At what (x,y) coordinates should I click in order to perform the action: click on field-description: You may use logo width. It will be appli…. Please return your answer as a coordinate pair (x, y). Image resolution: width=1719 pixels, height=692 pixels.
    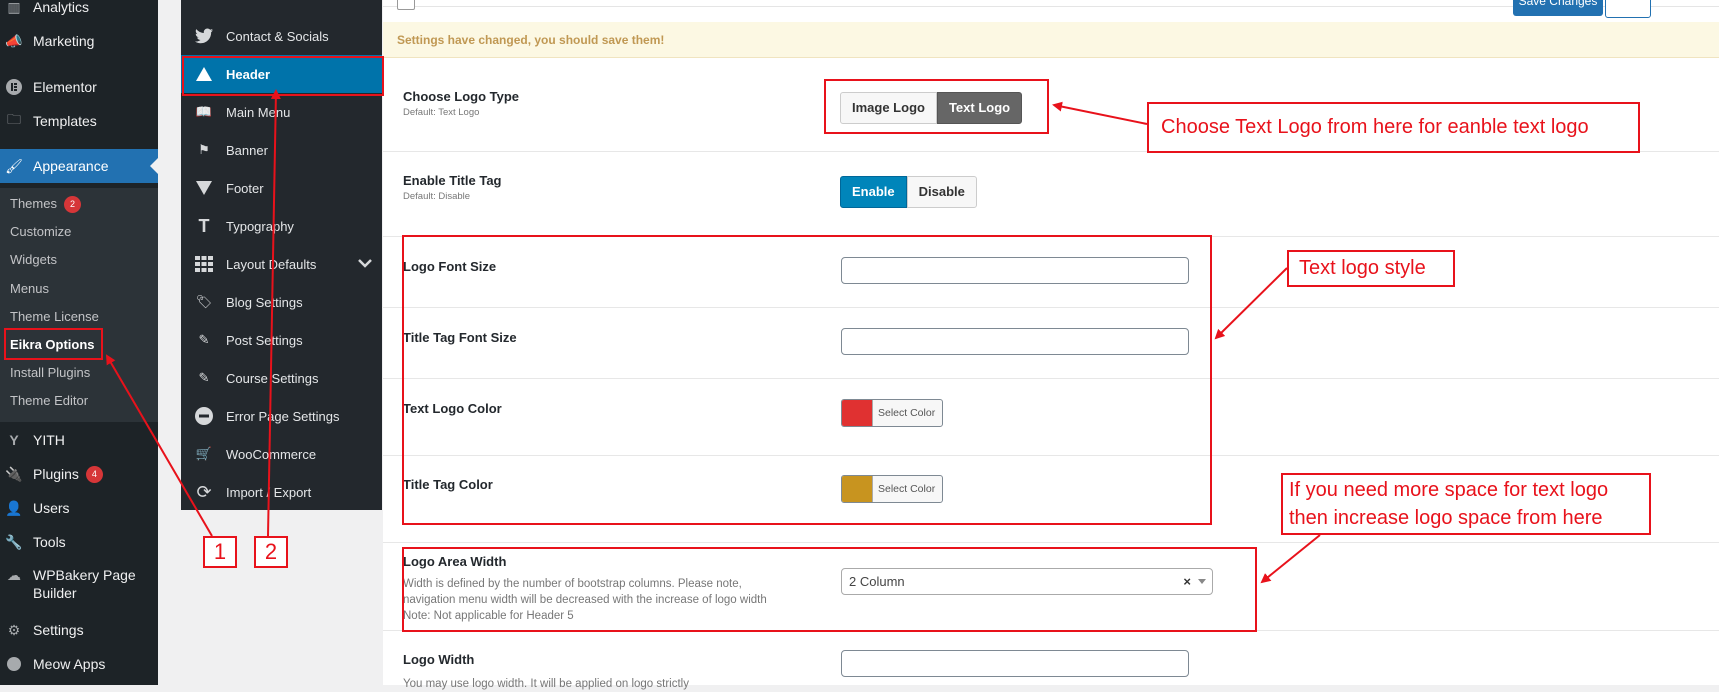
    Looking at the image, I should click on (546, 684).